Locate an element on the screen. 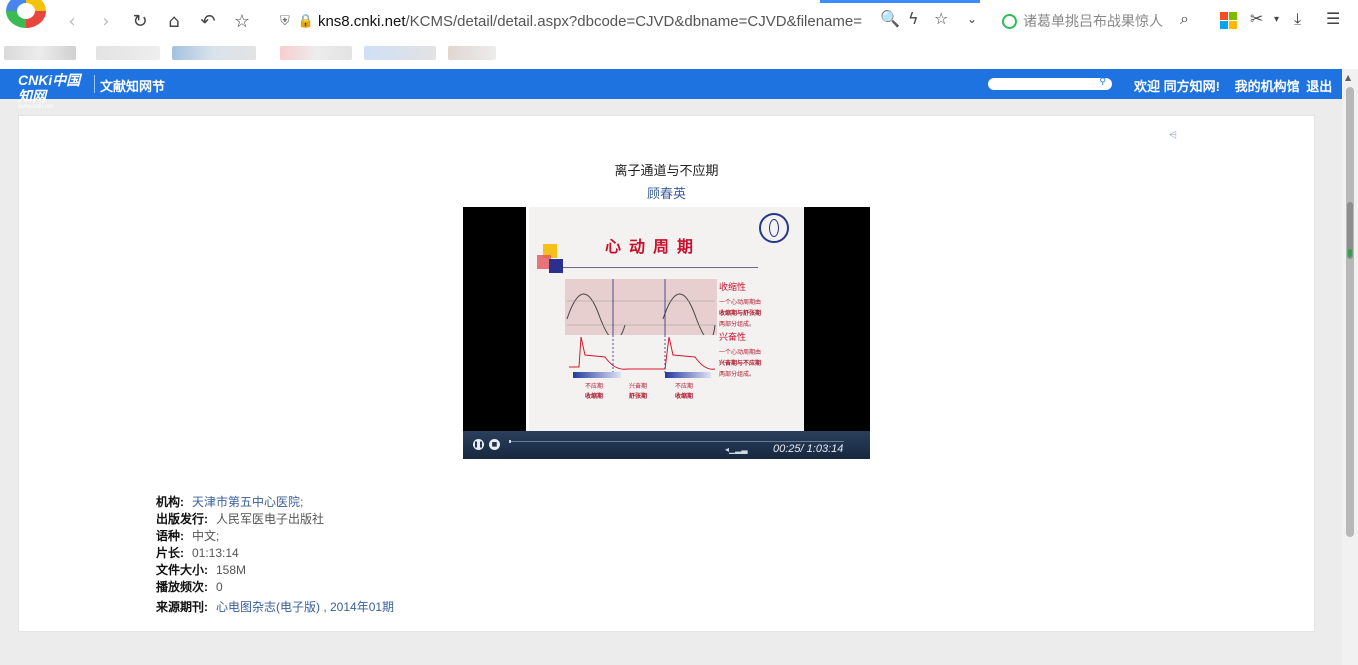  search-icon: ⌕ is located at coordinates (1184, 19).